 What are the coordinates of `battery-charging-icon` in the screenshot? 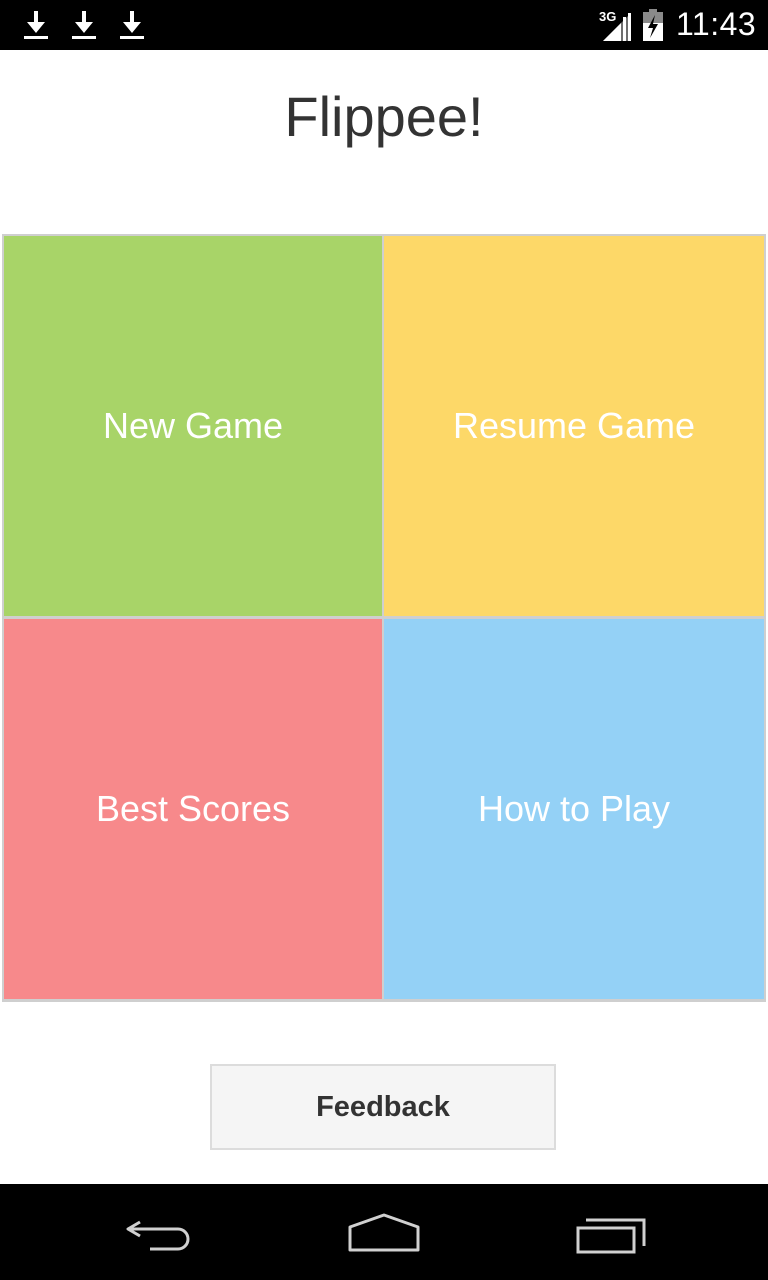 It's located at (653, 25).